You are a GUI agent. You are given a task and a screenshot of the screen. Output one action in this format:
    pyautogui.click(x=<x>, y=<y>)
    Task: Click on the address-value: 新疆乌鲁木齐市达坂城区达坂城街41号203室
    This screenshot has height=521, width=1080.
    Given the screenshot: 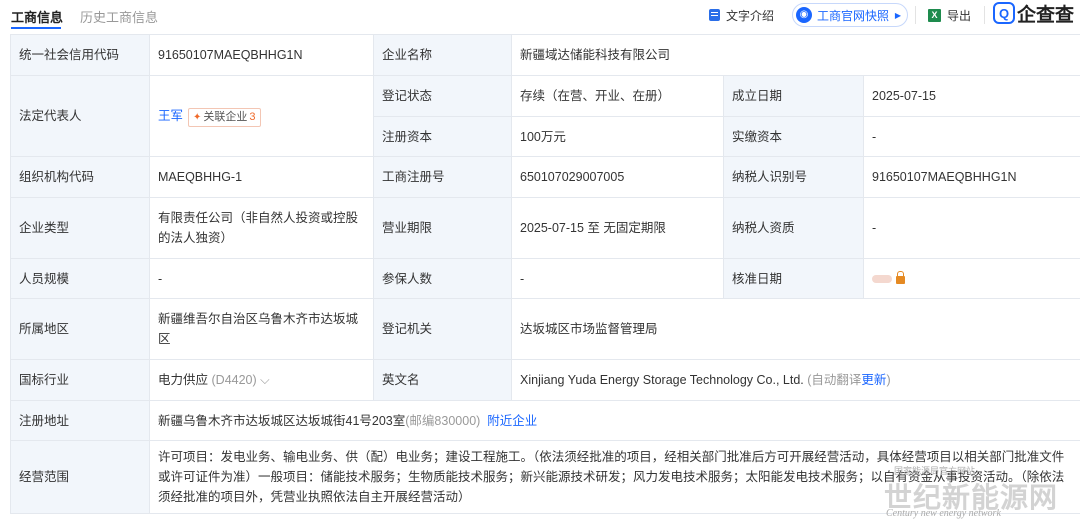 What is the action you would take?
    pyautogui.click(x=282, y=420)
    